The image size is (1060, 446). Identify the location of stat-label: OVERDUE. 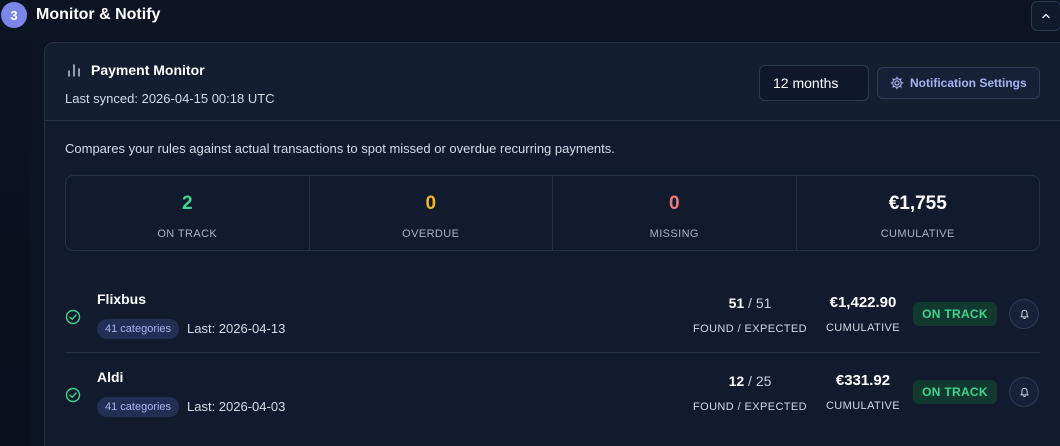
(431, 234).